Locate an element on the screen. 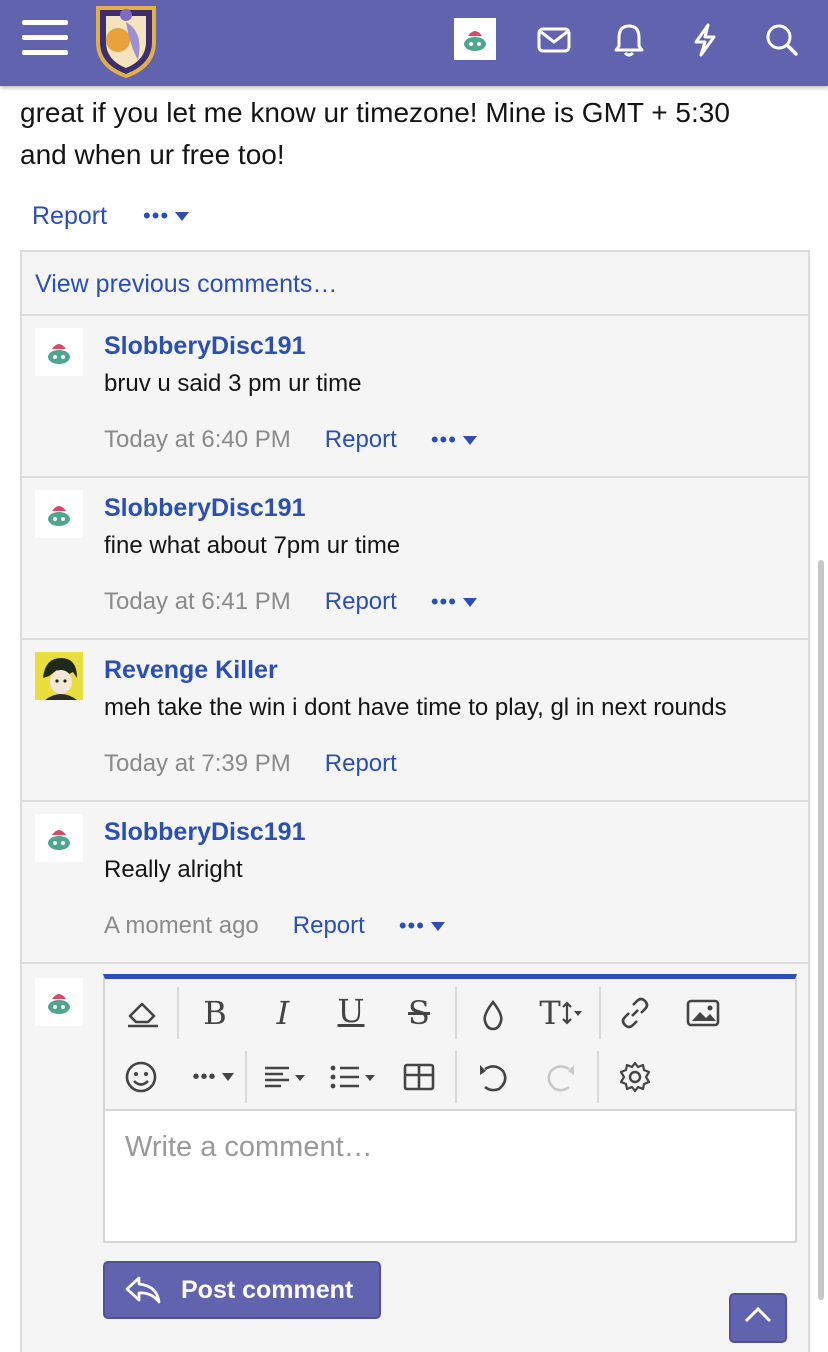  top-navigation-bar is located at coordinates (414, 43).